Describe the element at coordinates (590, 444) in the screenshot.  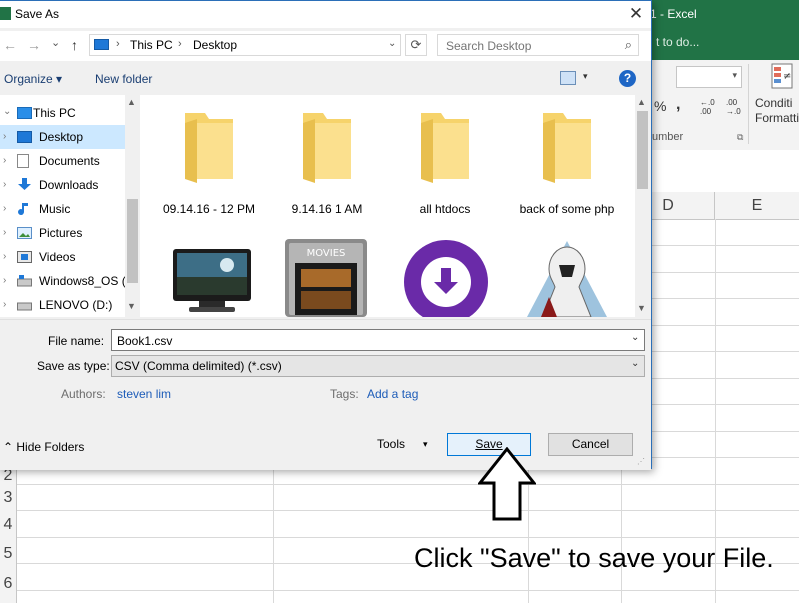
I see `cancel-button: Cancel` at that location.